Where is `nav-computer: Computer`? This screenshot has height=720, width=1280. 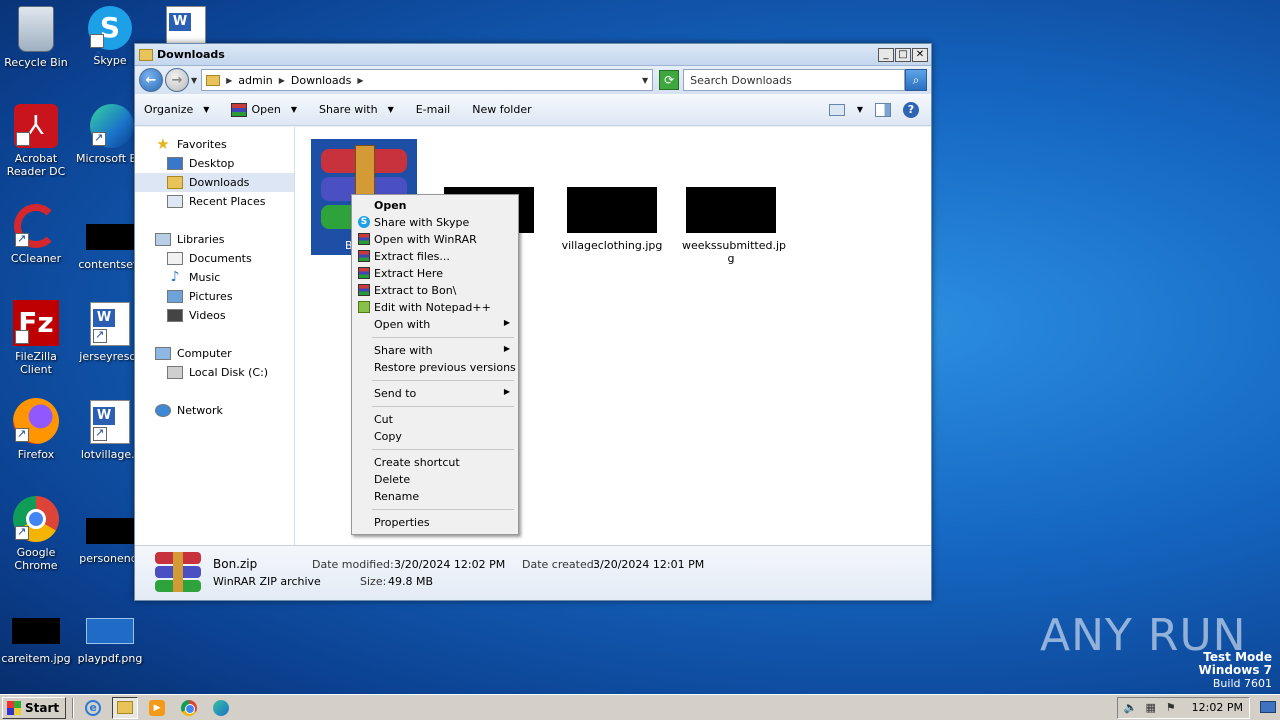 nav-computer: Computer is located at coordinates (214, 353).